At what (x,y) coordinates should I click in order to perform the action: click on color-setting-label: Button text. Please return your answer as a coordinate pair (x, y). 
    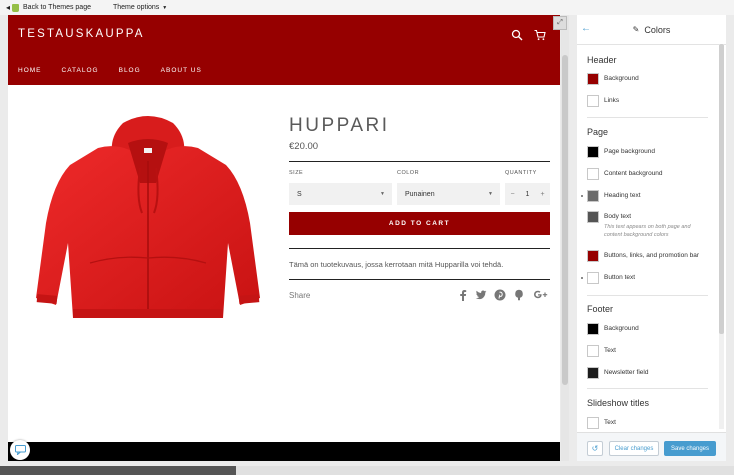
    Looking at the image, I should click on (620, 277).